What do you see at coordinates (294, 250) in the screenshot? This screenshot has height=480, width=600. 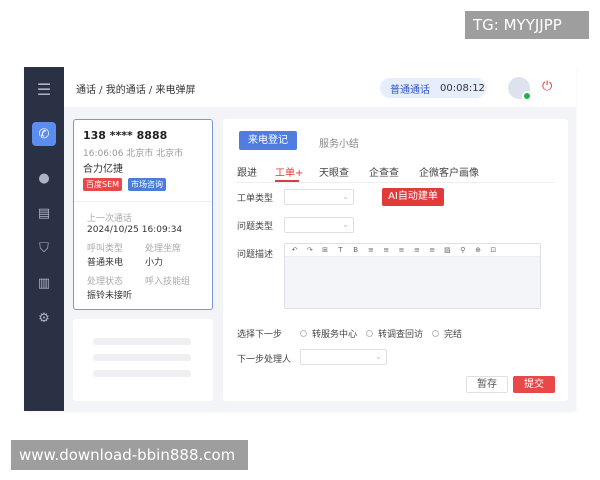 I see `undo-icon: ↶` at bounding box center [294, 250].